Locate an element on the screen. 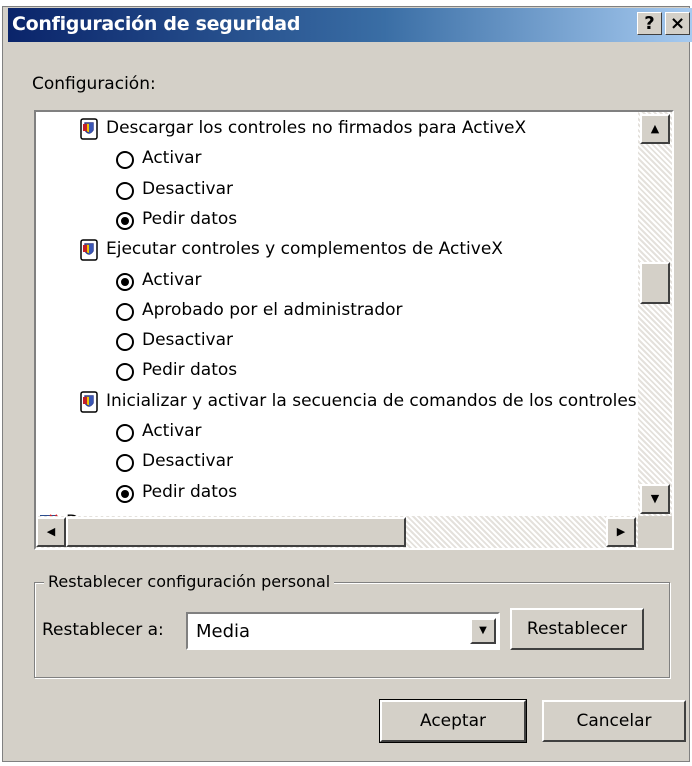 The height and width of the screenshot is (766, 692). window-title: Configuración de seguridad is located at coordinates (156, 24).